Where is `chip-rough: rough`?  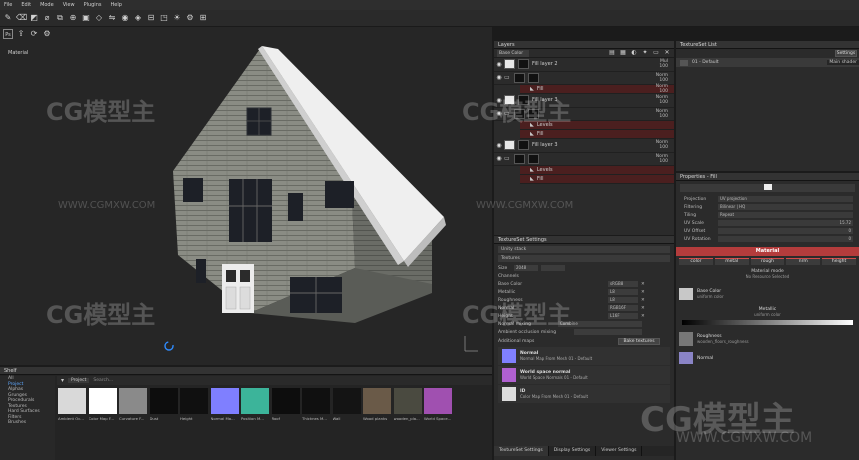 chip-rough: rough is located at coordinates (767, 261).